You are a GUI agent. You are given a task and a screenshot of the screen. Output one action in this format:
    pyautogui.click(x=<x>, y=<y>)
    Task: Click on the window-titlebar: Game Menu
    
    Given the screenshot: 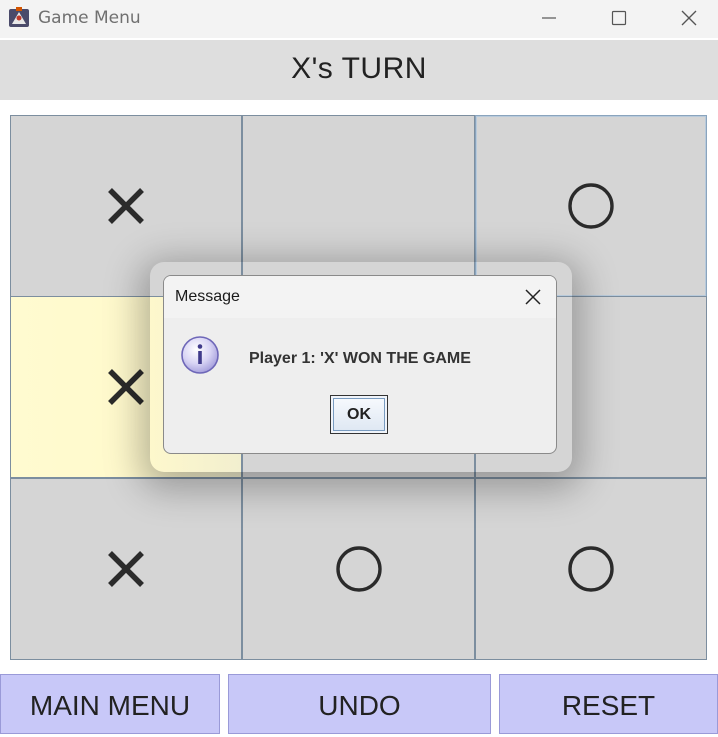 What is the action you would take?
    pyautogui.click(x=359, y=19)
    